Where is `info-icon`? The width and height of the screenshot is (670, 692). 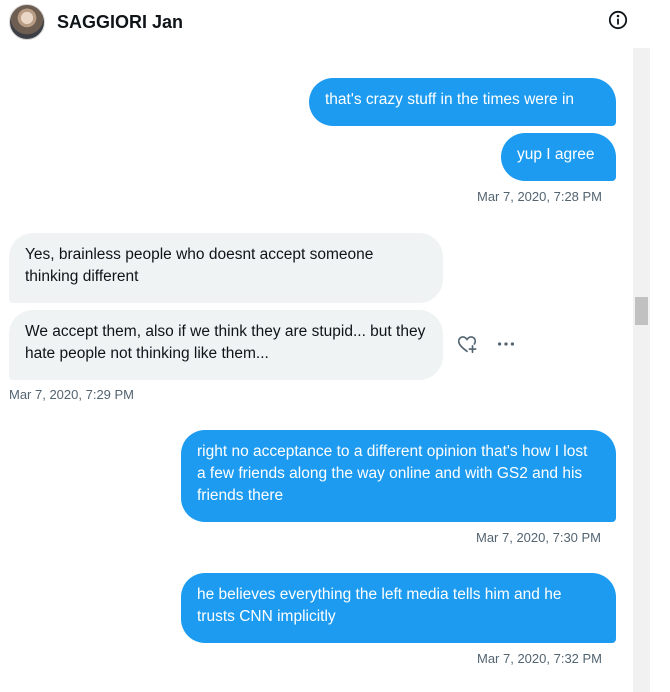 info-icon is located at coordinates (618, 20).